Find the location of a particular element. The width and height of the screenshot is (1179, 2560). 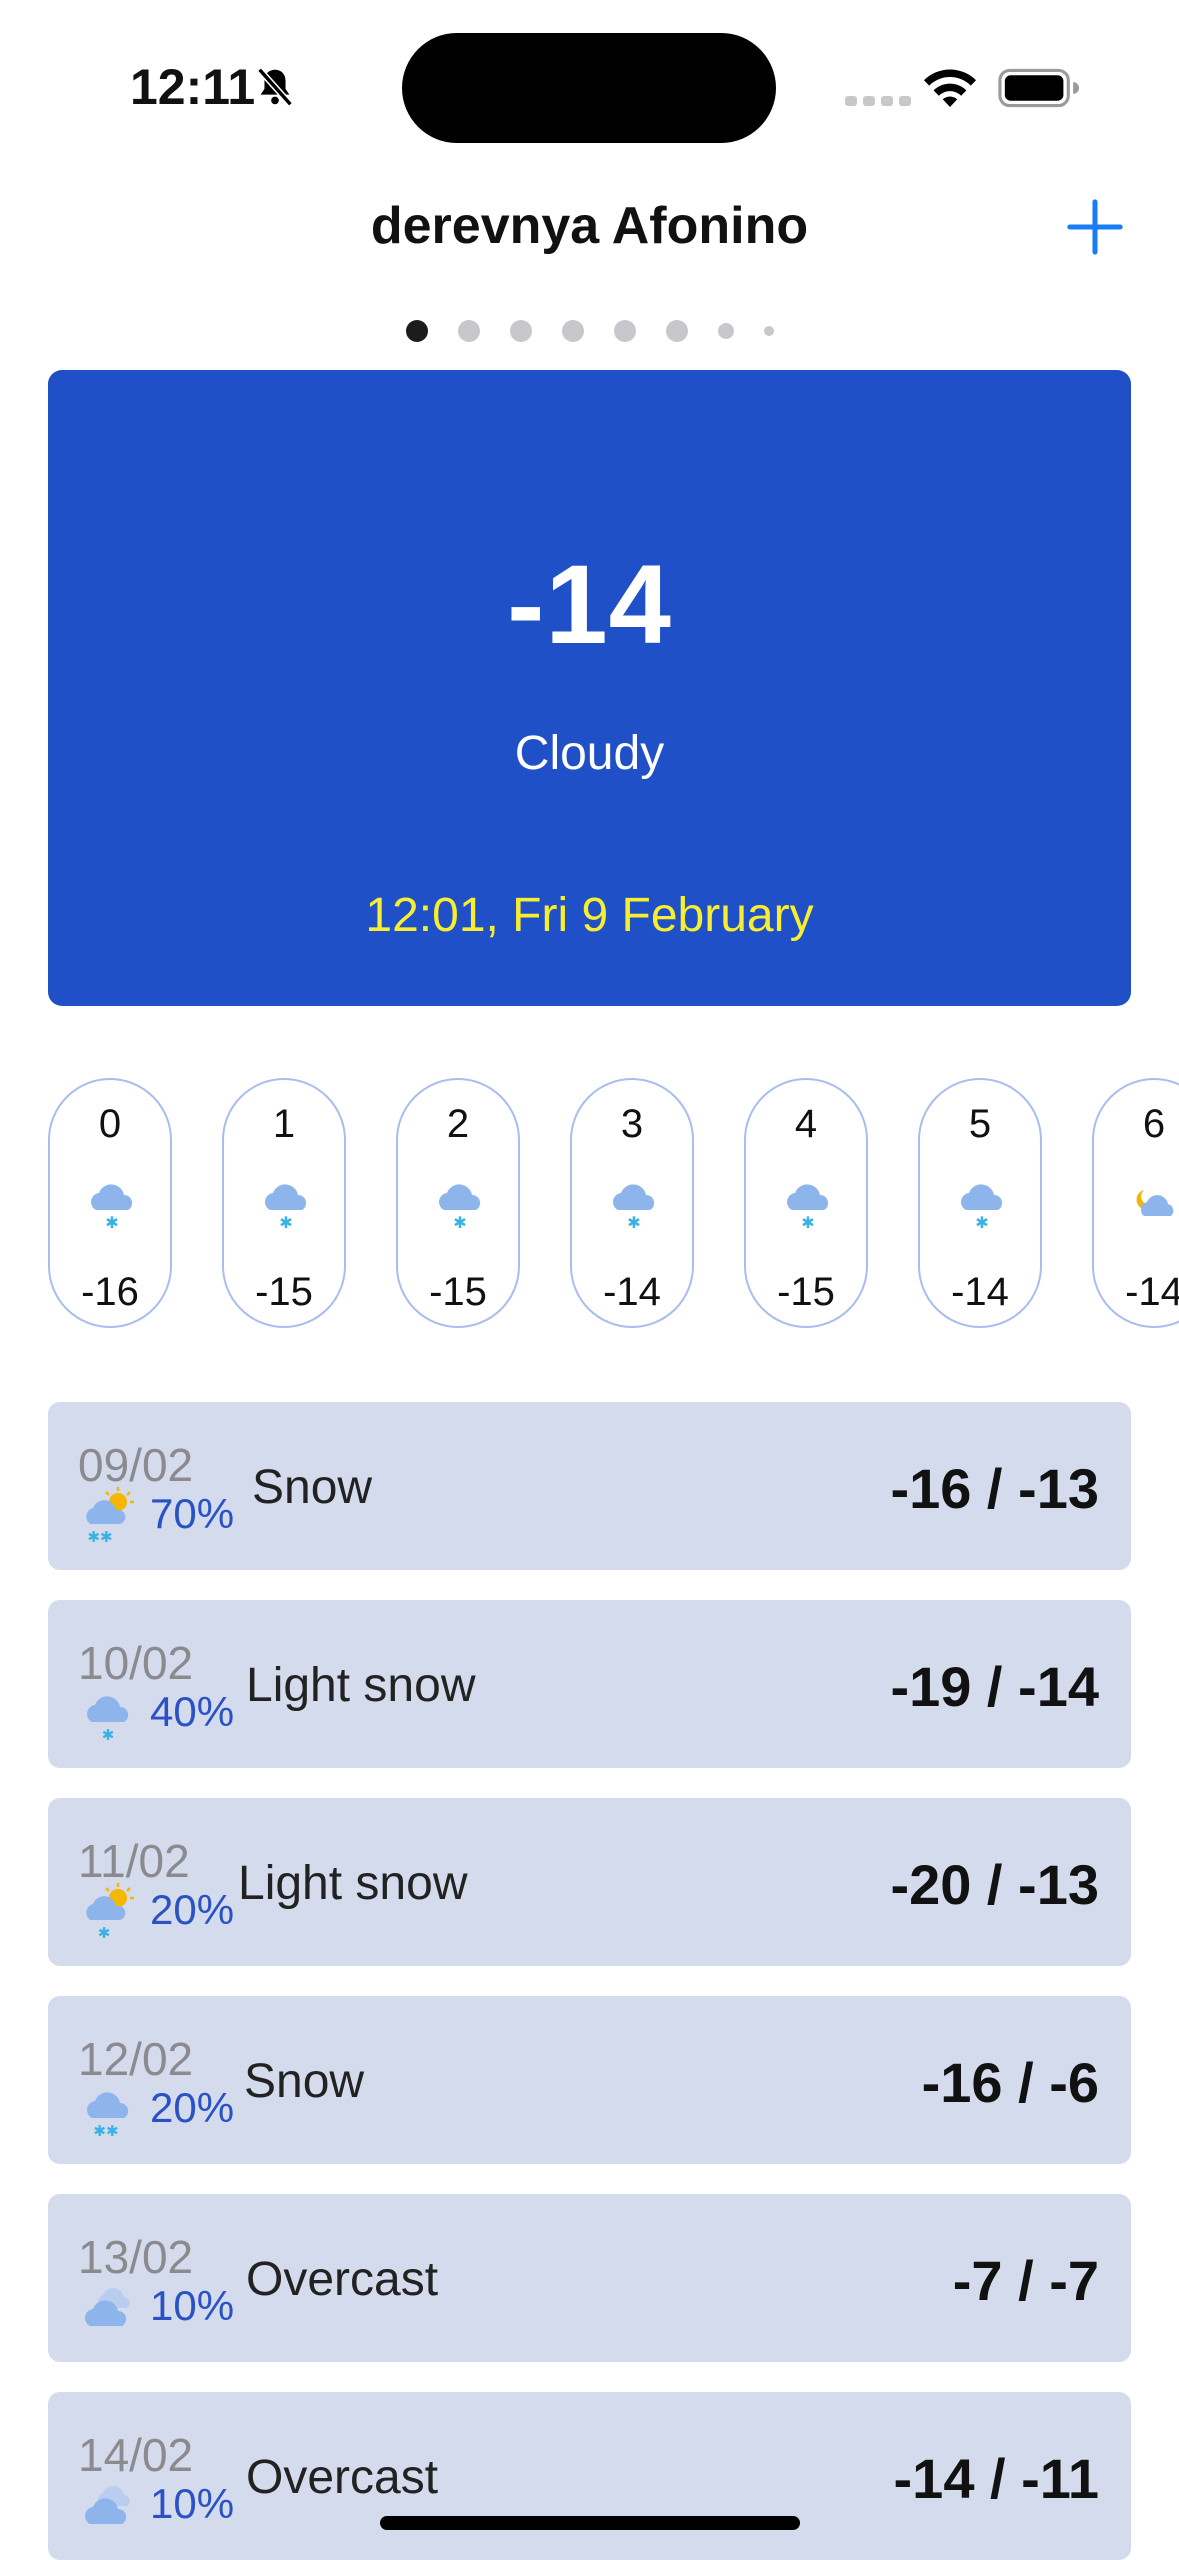

day-date: 12/02 is located at coordinates (136, 2059).